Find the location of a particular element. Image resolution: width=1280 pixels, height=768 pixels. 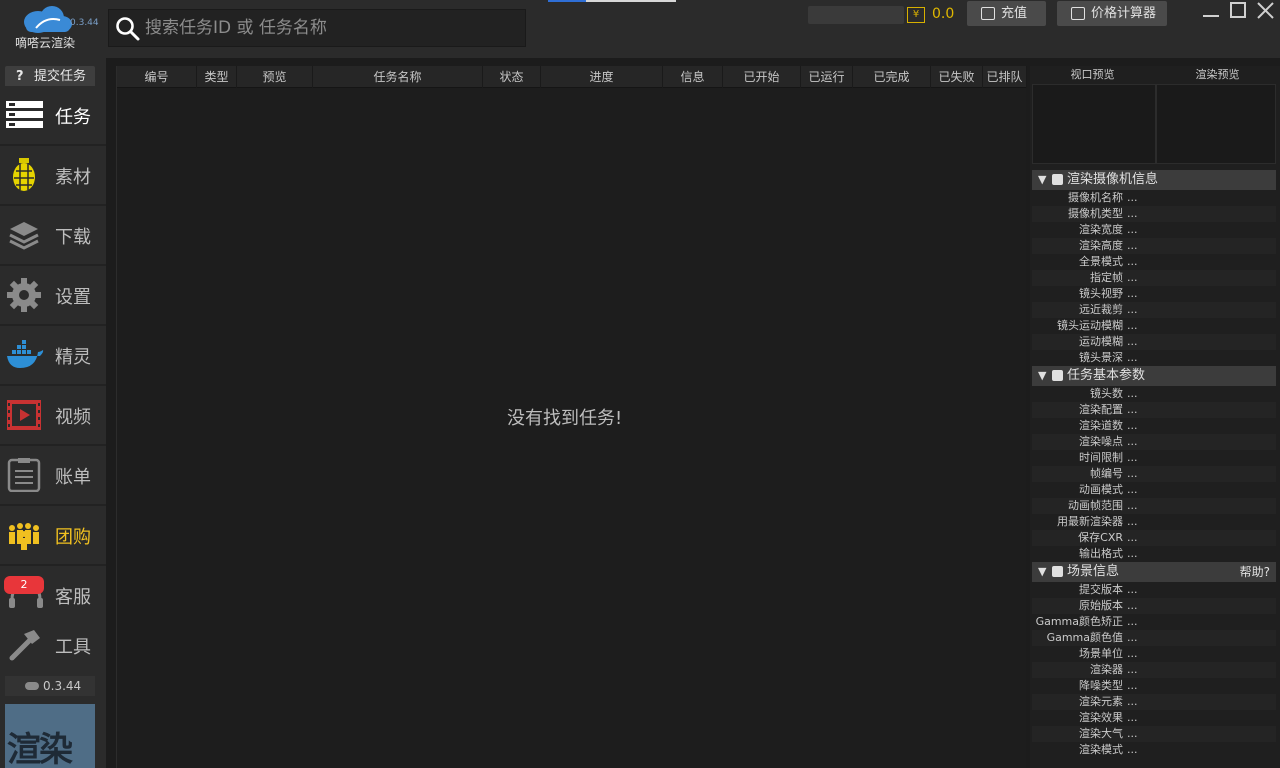

section-header: ▼ 任务基本参数 is located at coordinates (1154, 376).